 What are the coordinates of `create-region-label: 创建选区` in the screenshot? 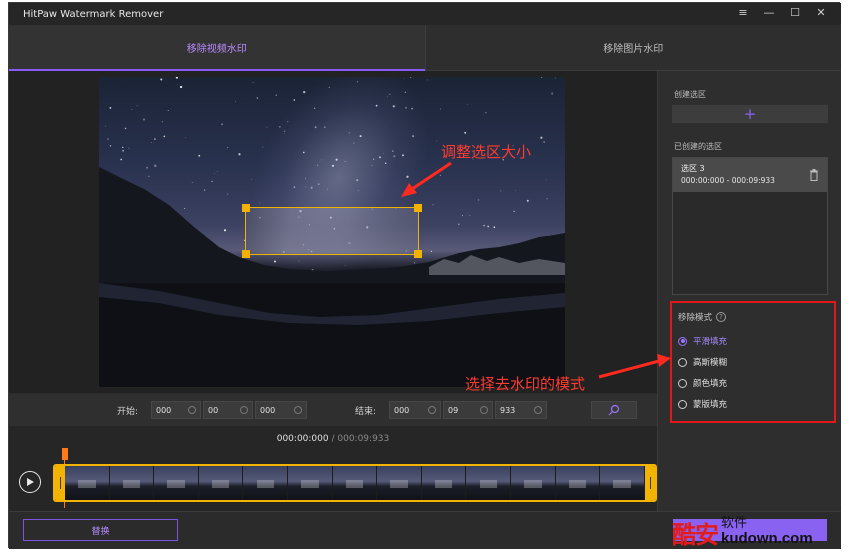 It's located at (690, 94).